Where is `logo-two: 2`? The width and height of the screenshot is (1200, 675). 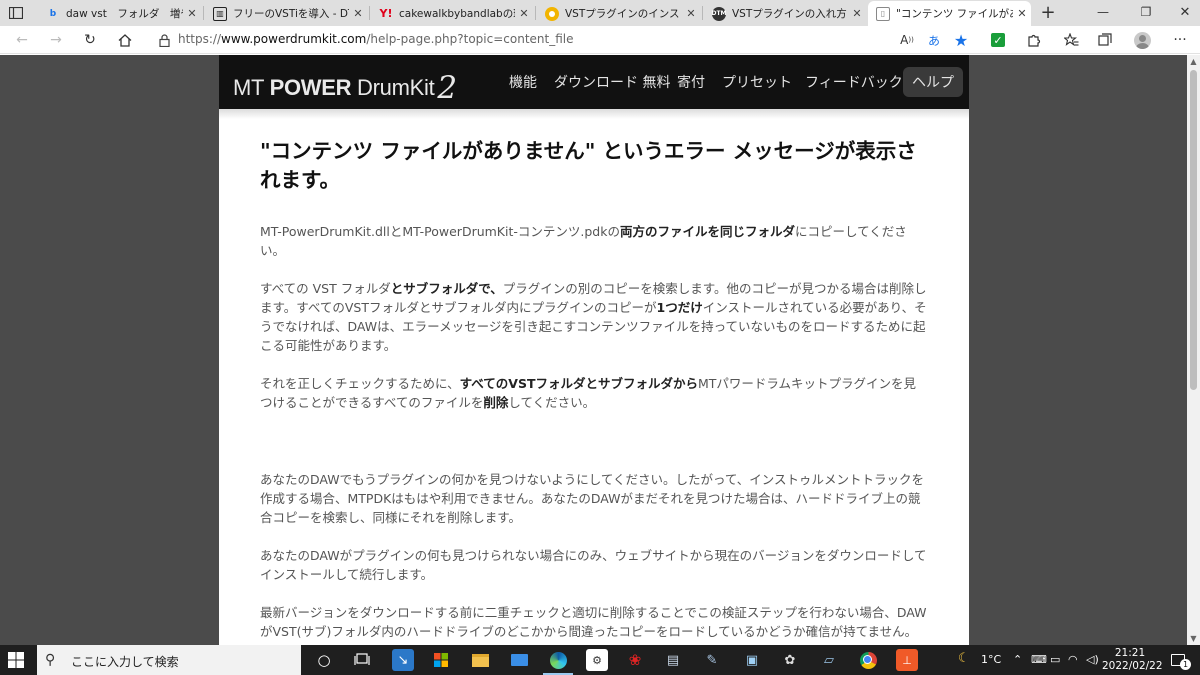
logo-two: 2 is located at coordinates (447, 88).